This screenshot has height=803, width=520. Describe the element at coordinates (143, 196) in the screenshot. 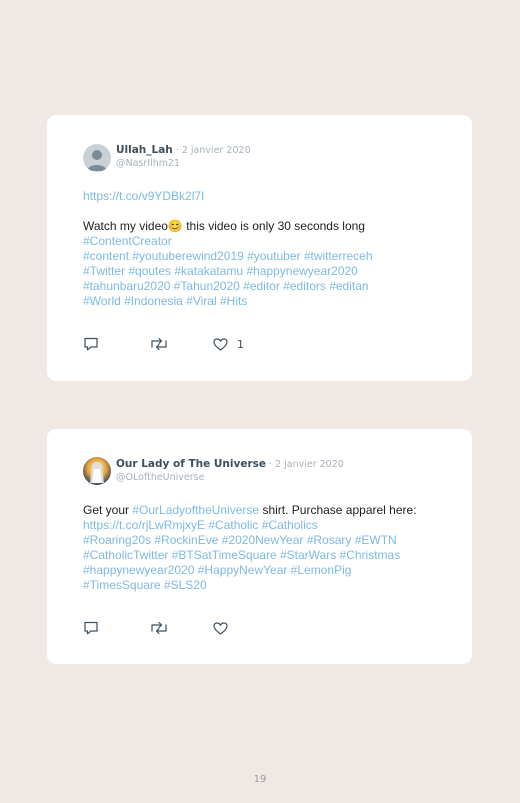

I see `tweet-link: https://t.co/v9YDBk2l7I` at that location.